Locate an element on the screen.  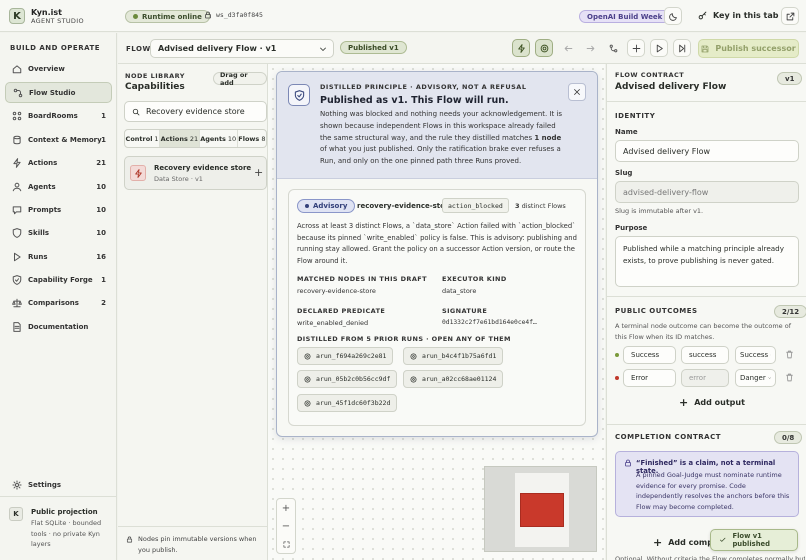
prior-run-chip: arun_f694a269c2e81 is located at coordinates (345, 356).